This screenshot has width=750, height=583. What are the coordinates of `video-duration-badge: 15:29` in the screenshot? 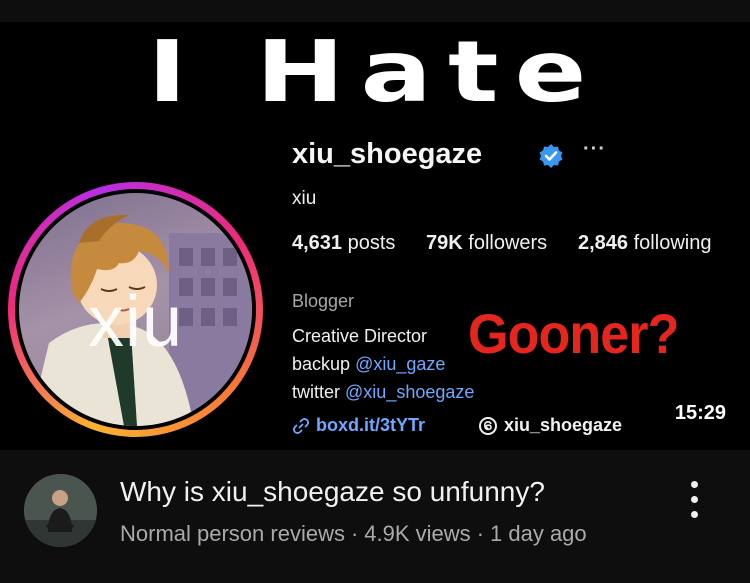 It's located at (700, 413).